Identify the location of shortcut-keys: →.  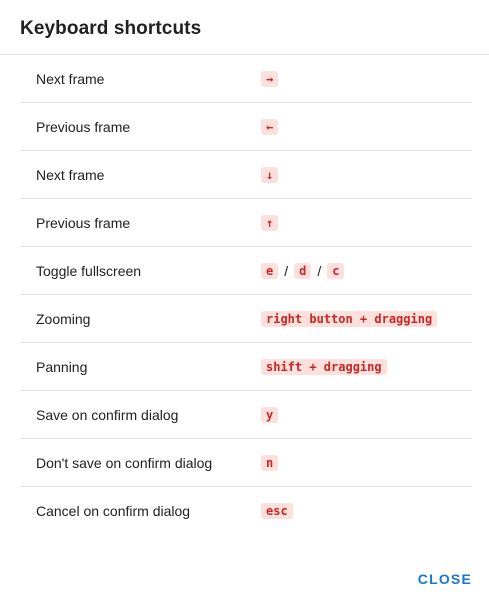
(270, 78).